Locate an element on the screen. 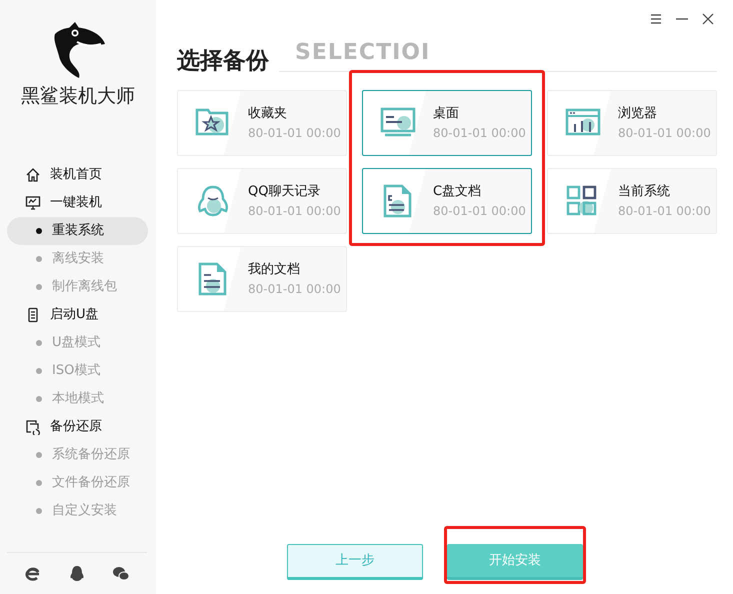 The image size is (733, 594). backup-card: C盘文档 80-01-01 00:00 is located at coordinates (447, 201).